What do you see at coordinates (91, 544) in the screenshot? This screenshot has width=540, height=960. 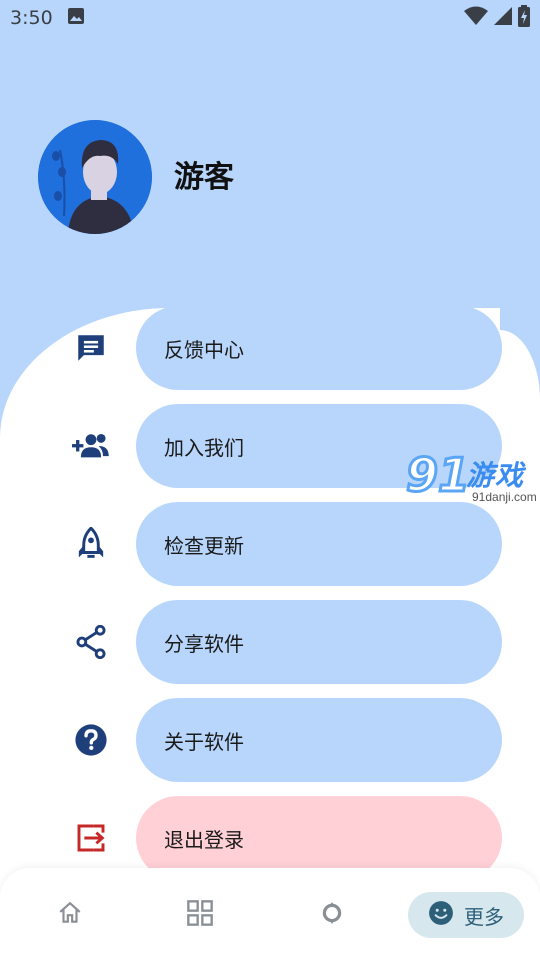 I see `rocket-icon` at bounding box center [91, 544].